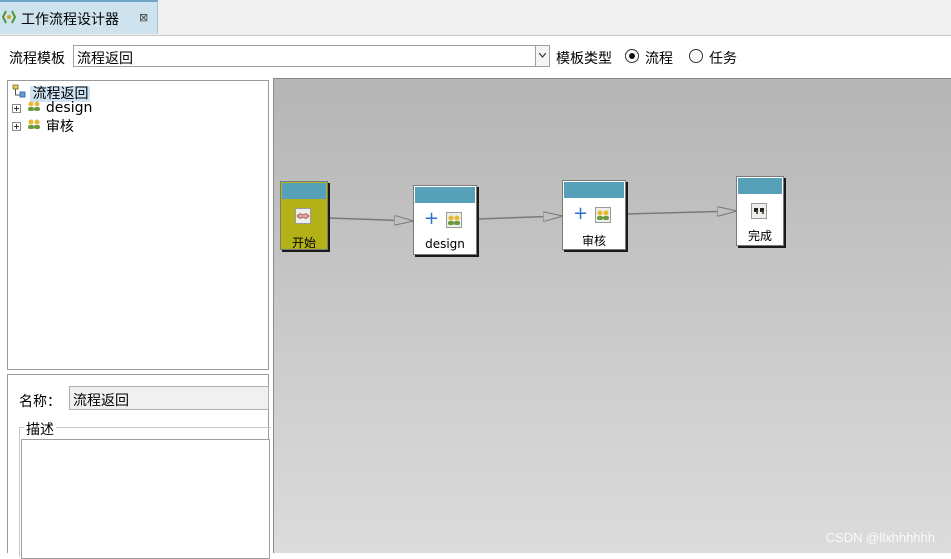 This screenshot has width=951, height=559. I want to click on node-label: design, so click(445, 244).